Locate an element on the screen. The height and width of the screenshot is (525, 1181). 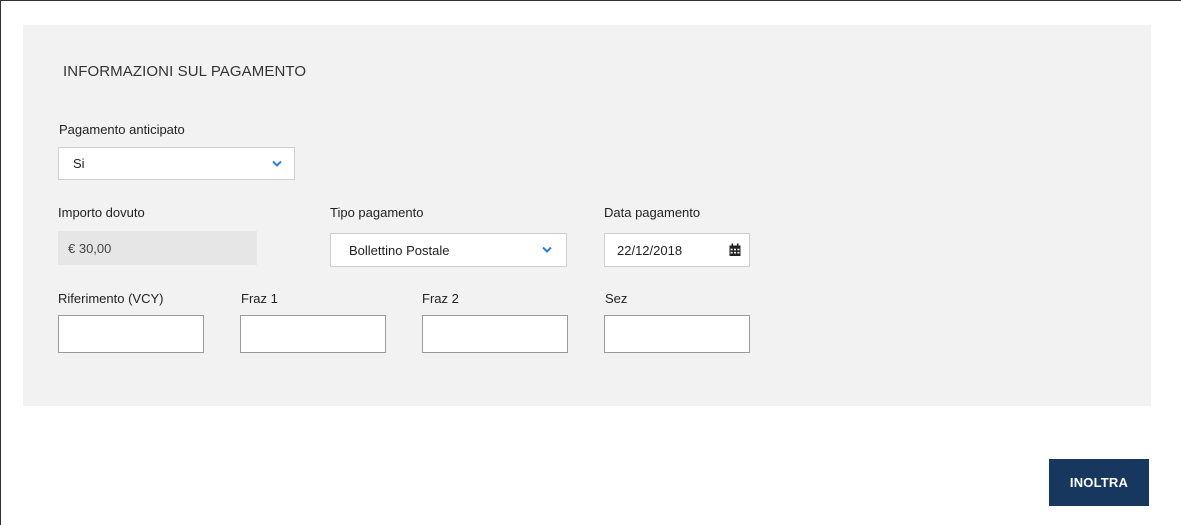
pagamento-anticipato-value: Si is located at coordinates (79, 163).